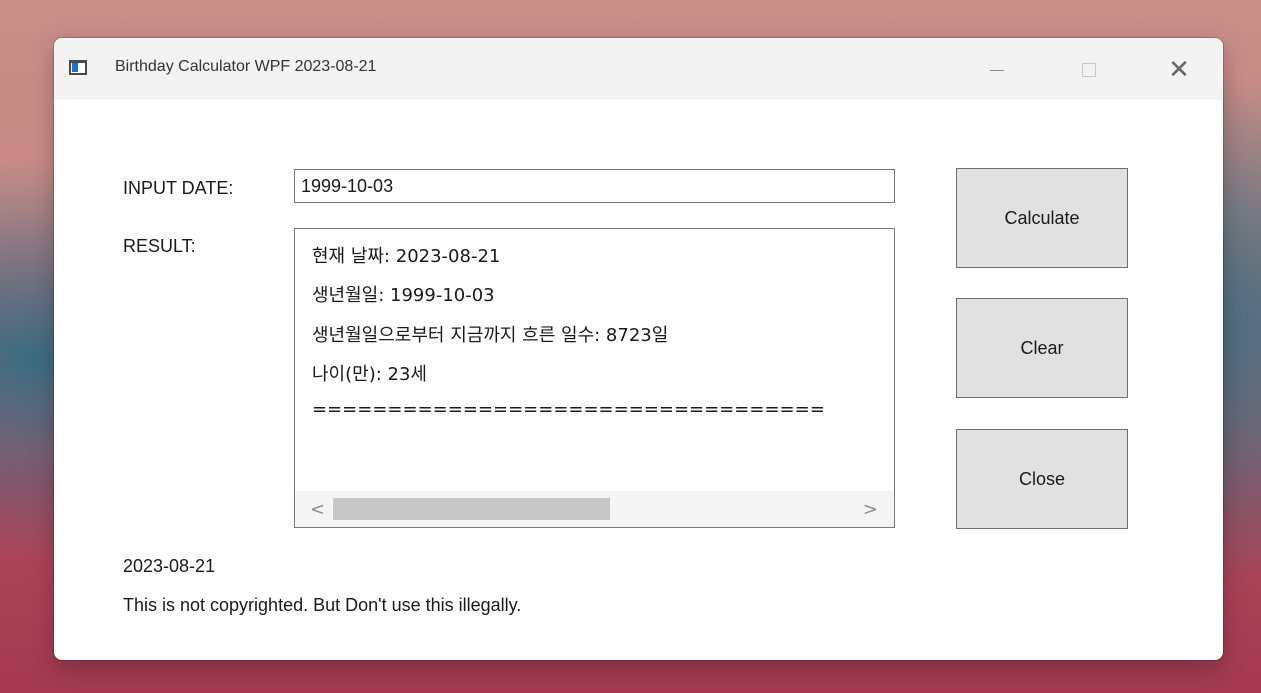  Describe the element at coordinates (594, 186) in the screenshot. I see `input-date-field` at that location.